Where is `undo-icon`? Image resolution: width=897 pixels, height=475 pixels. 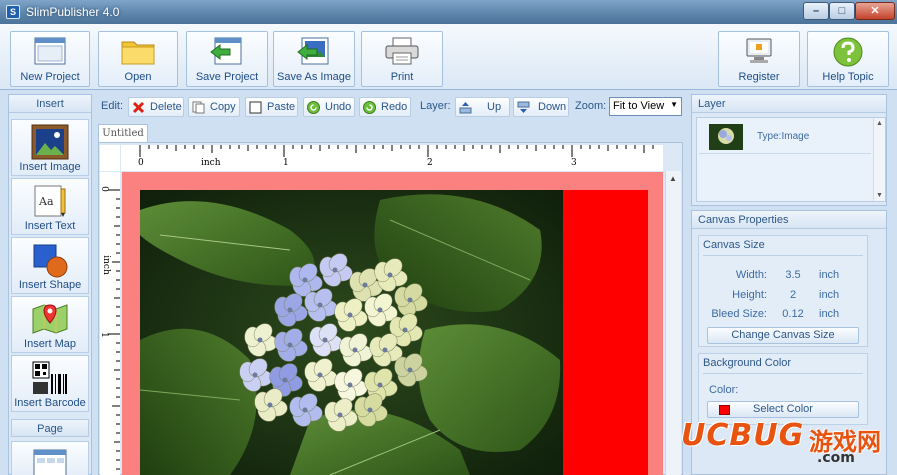
undo-icon is located at coordinates (313, 107).